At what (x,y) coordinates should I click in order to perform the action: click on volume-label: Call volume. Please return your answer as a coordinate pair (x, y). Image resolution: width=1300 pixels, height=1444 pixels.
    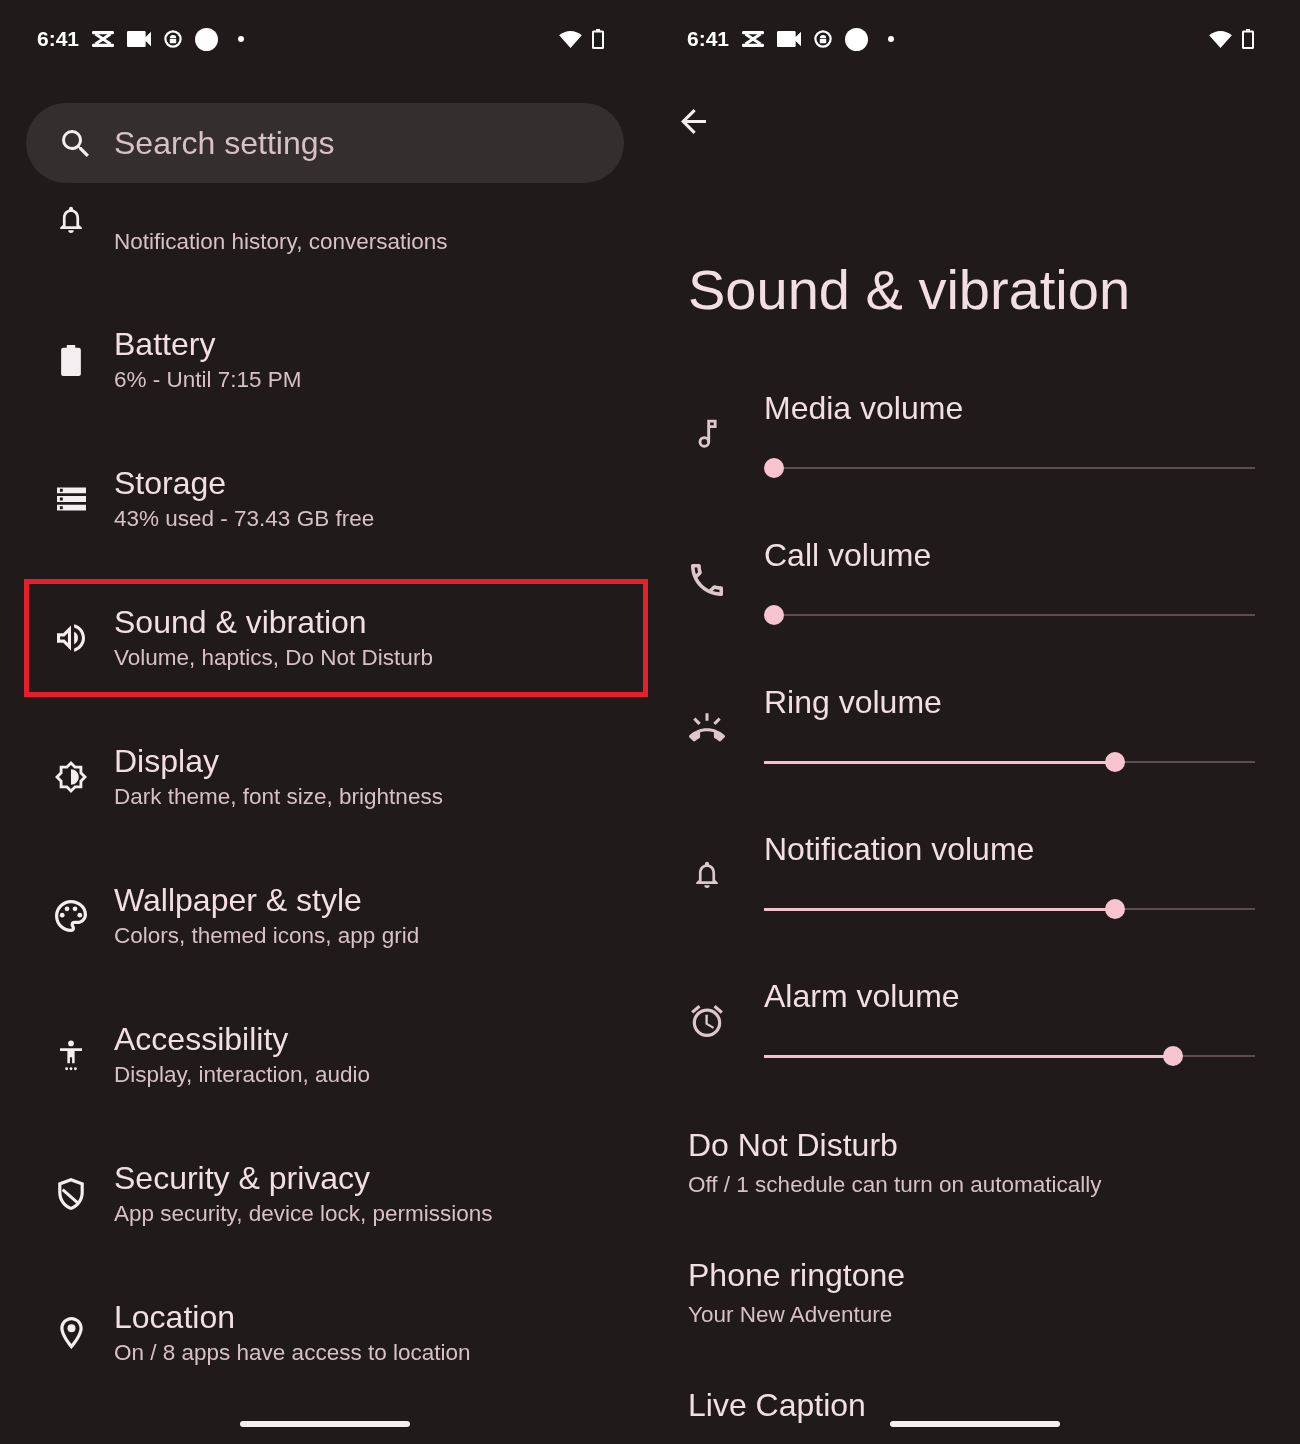
    Looking at the image, I should click on (848, 555).